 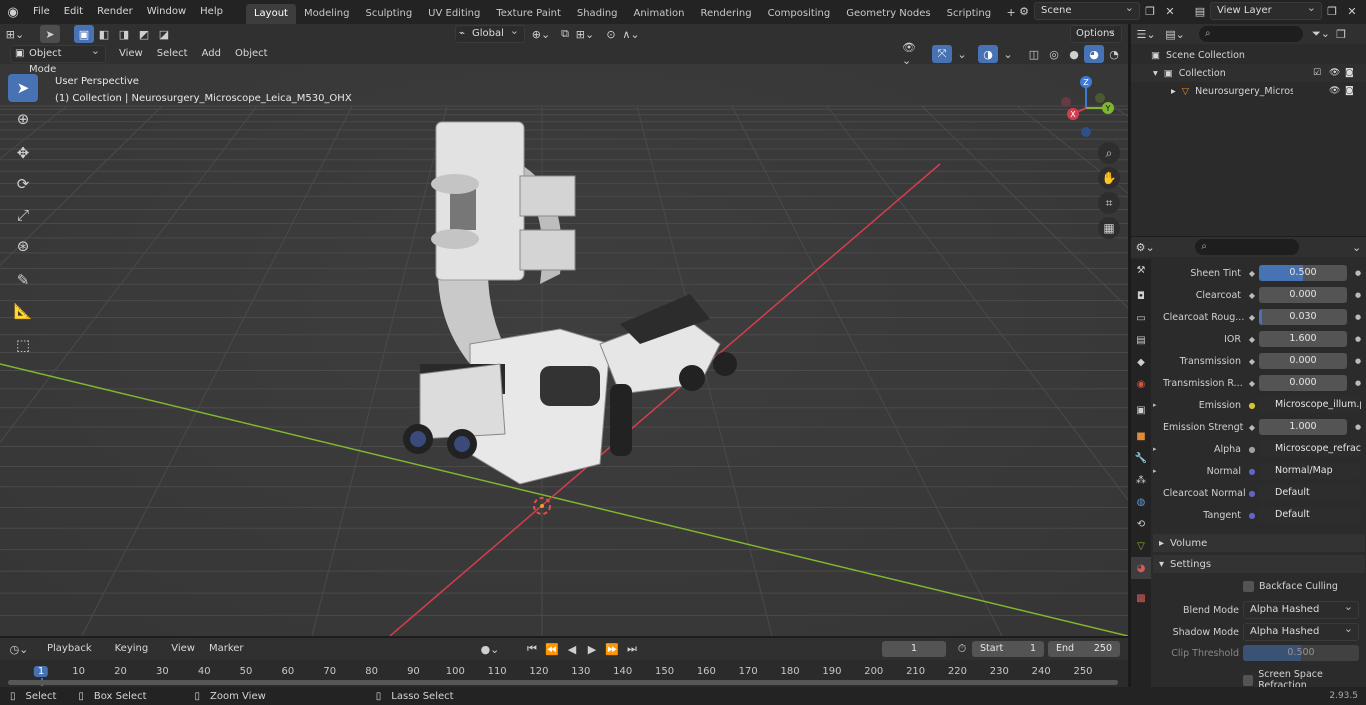 What do you see at coordinates (84, 34) in the screenshot?
I see `select-new-icon: ▣` at bounding box center [84, 34].